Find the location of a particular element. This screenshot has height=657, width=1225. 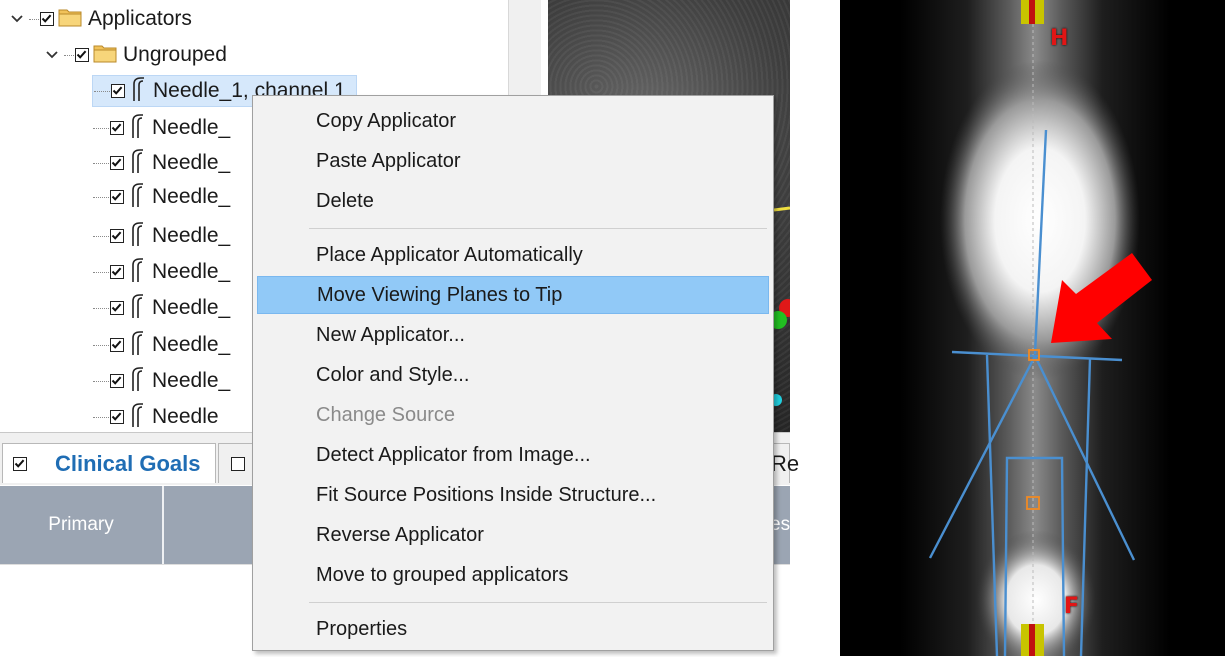

menu-item-place-applicator-automatically: Place Applicator Automatically is located at coordinates (513, 255).